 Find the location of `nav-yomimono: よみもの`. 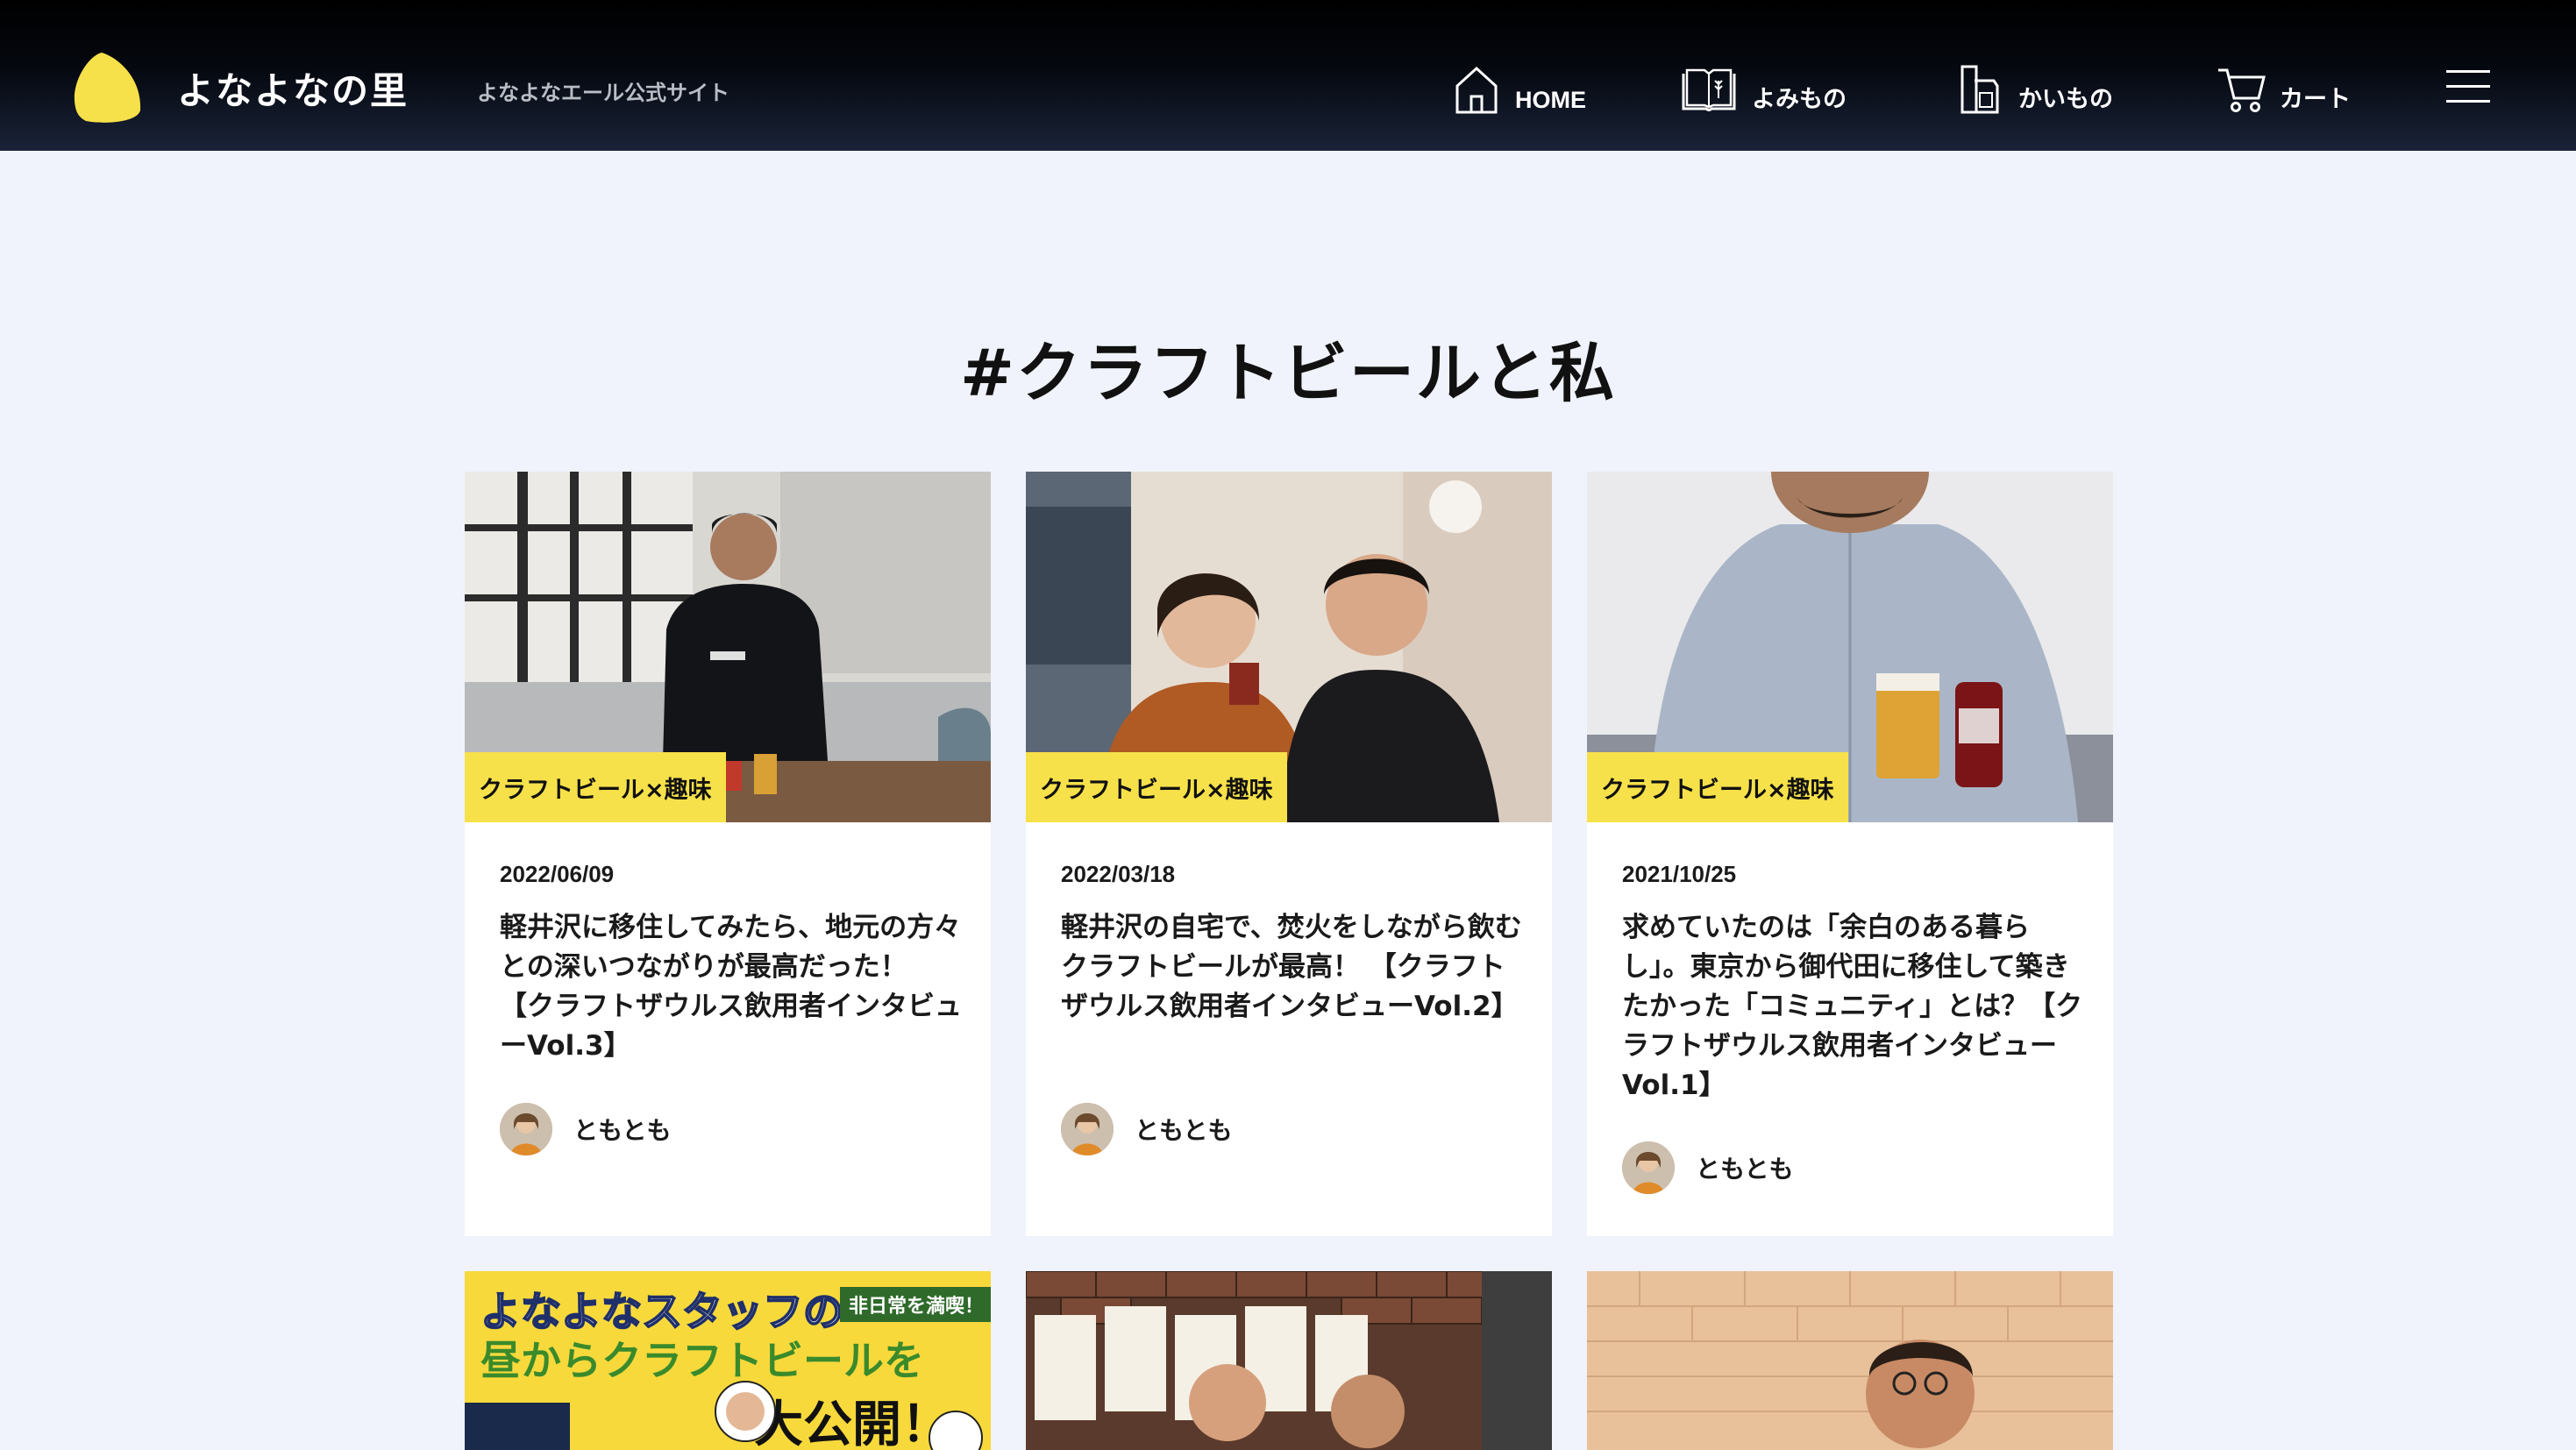

nav-yomimono: よみもの is located at coordinates (1763, 89).